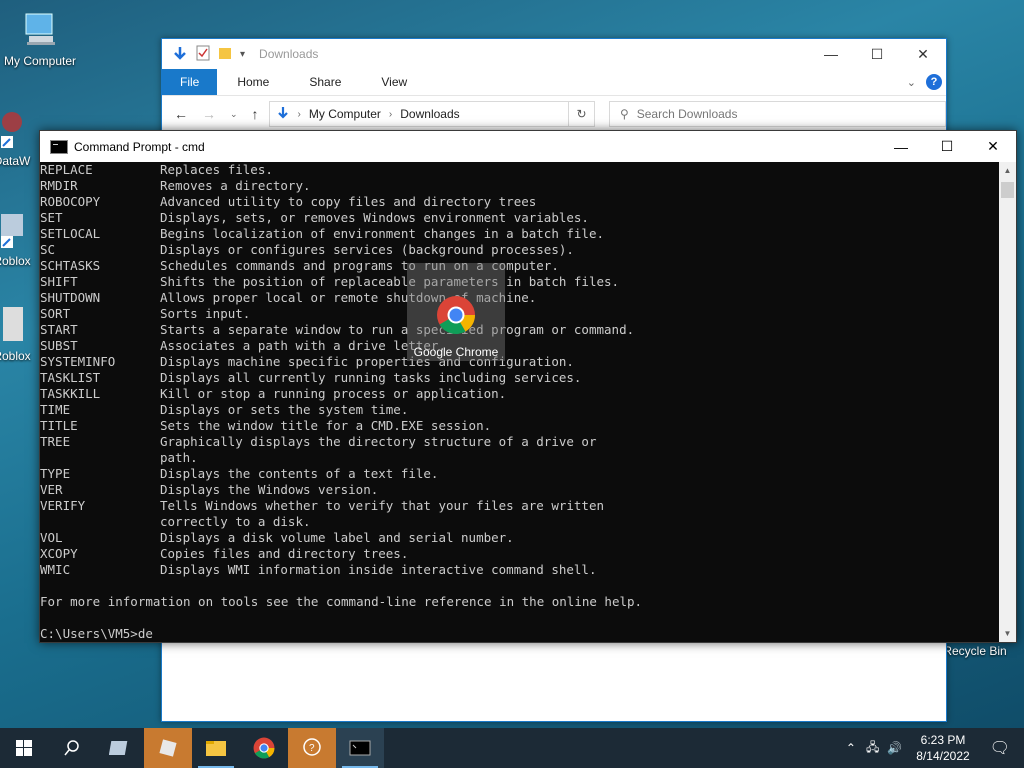 Image resolution: width=1024 pixels, height=768 pixels. Describe the element at coordinates (519, 410) in the screenshot. I see `console-command-row: TIME Displays or sets the system time.` at that location.